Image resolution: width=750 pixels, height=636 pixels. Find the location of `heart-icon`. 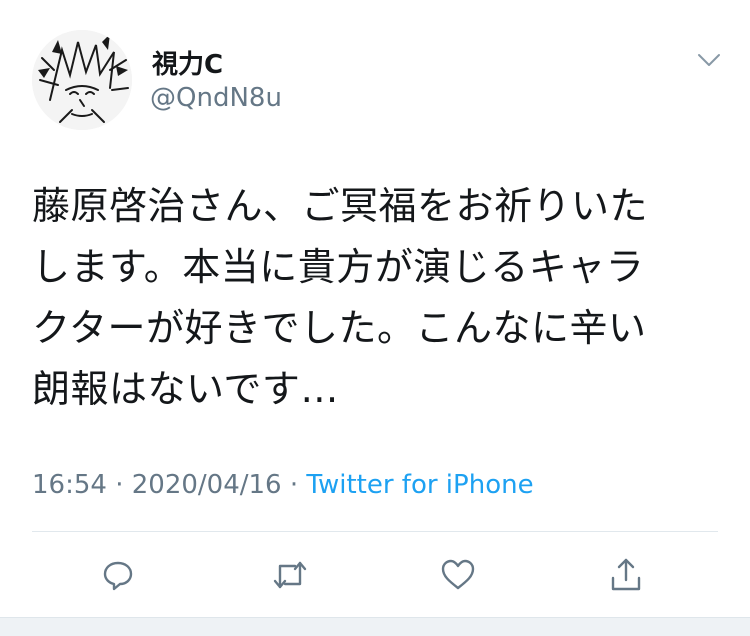

heart-icon is located at coordinates (458, 574).